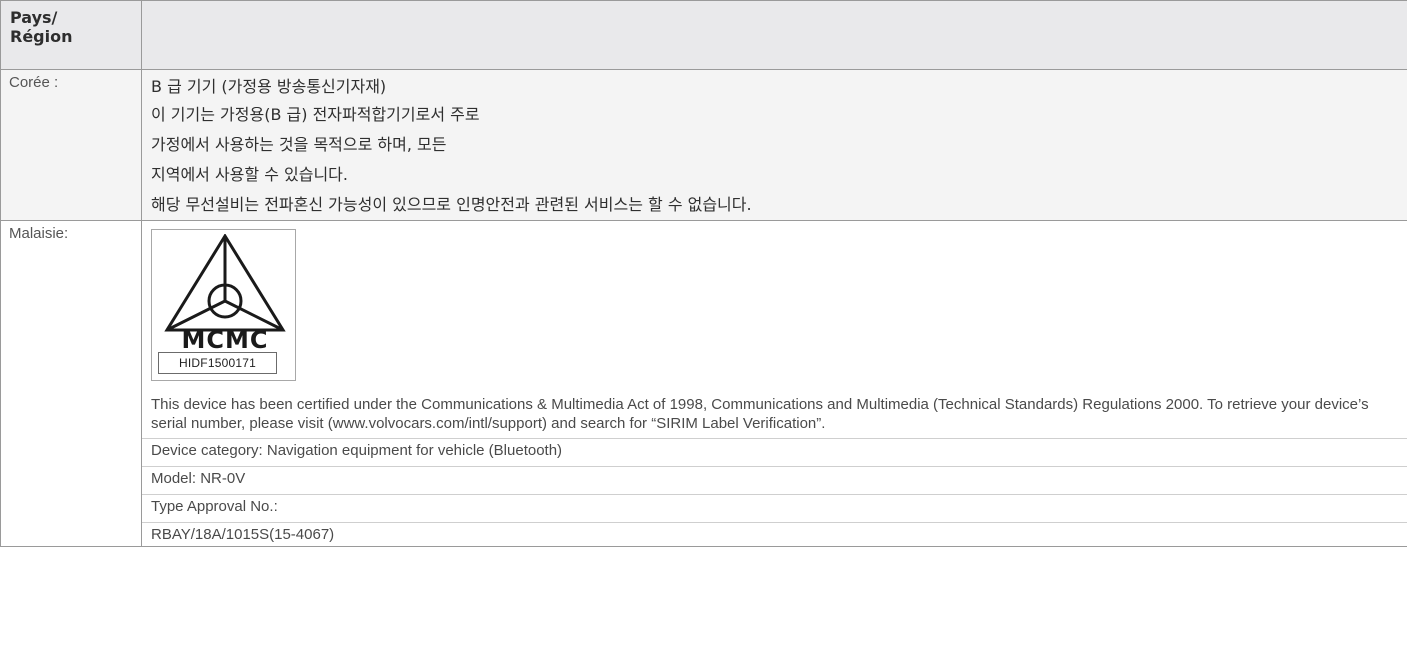  Describe the element at coordinates (774, 534) in the screenshot. I see `type-approval-number: RBAY/18A/1015S(15-4067)` at that location.